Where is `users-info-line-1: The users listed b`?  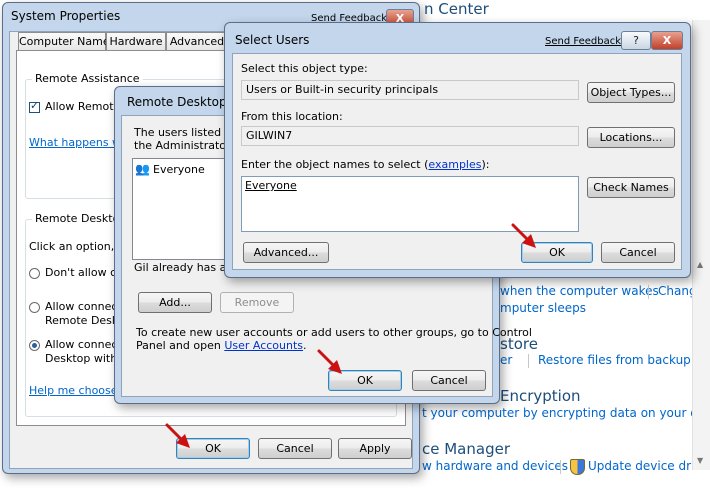 users-info-line-1: The users listed b is located at coordinates (183, 132).